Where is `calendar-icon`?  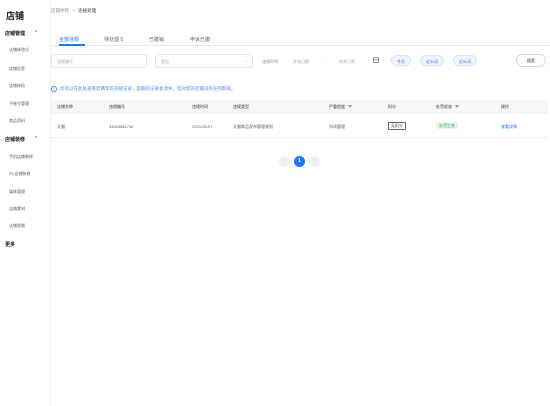 calendar-icon is located at coordinates (376, 60).